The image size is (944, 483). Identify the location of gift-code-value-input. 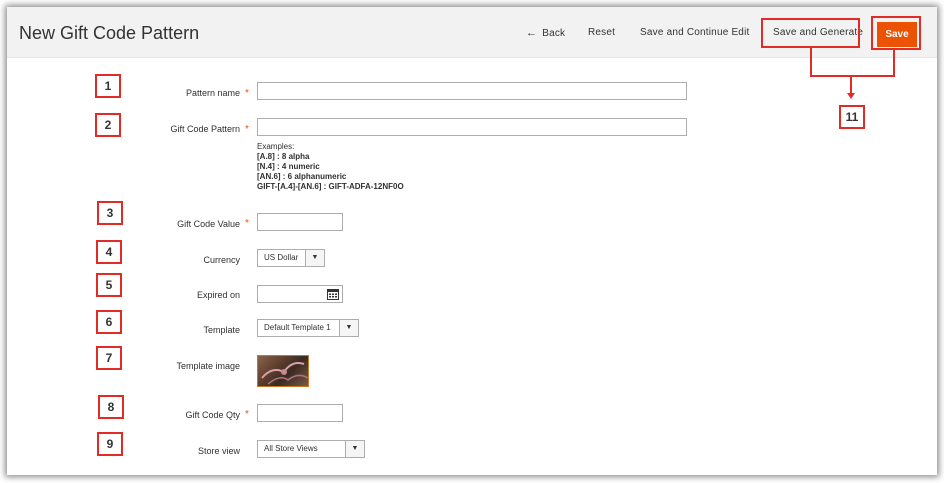
(300, 222).